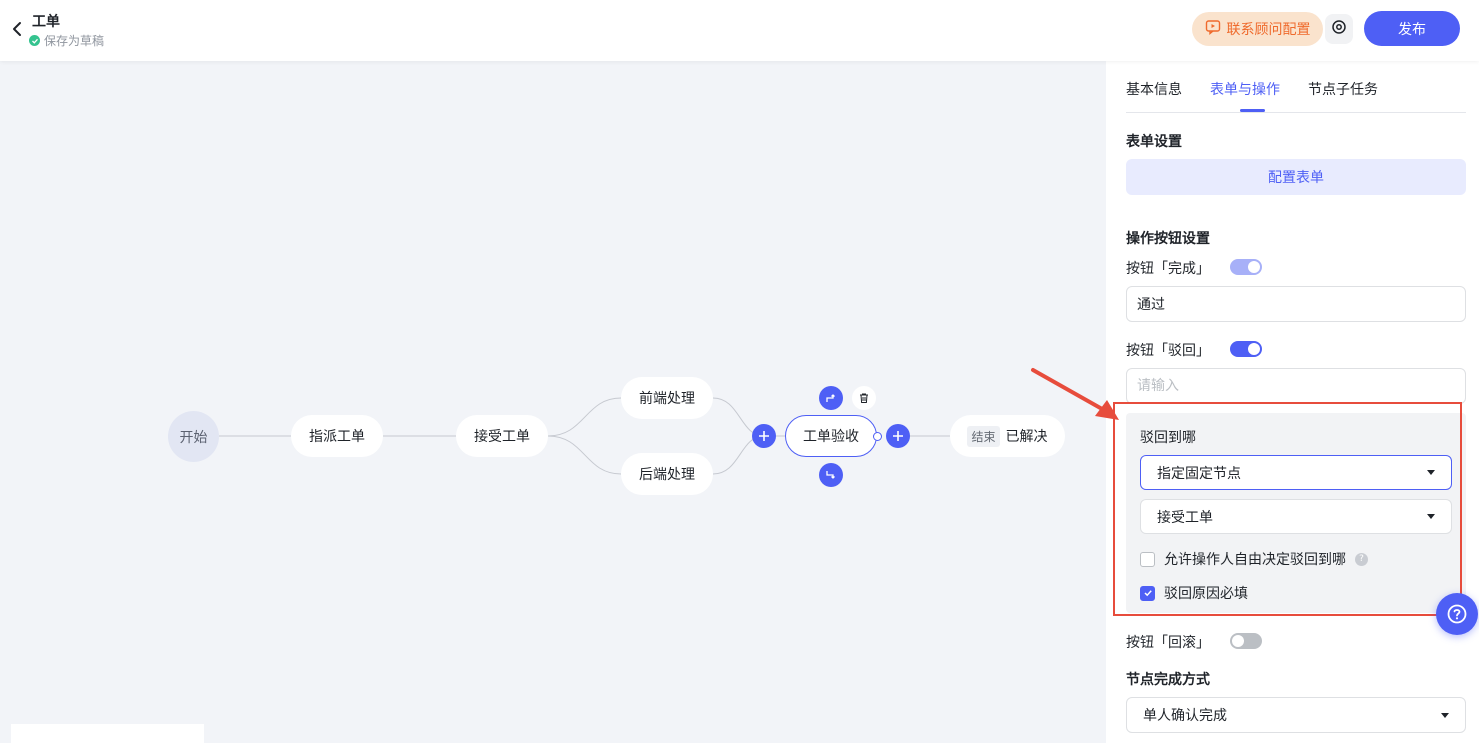 Image resolution: width=1479 pixels, height=743 pixels. I want to click on rollback-button-label: 按钮「回滚」, so click(1168, 643).